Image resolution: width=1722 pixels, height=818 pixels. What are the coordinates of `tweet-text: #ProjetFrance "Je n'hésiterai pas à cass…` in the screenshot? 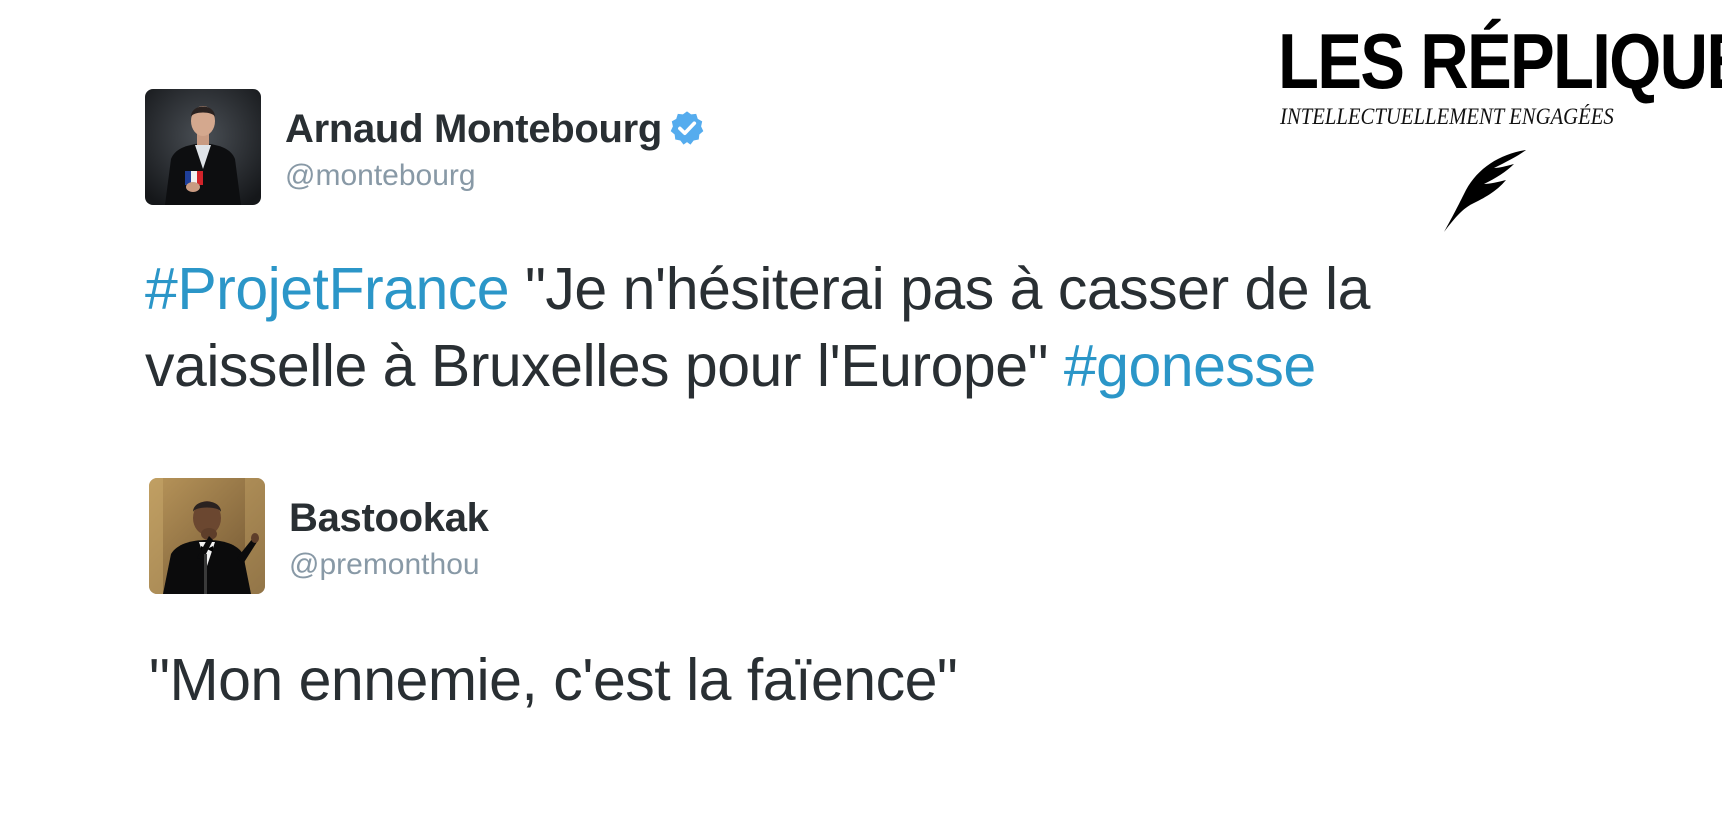 It's located at (825, 328).